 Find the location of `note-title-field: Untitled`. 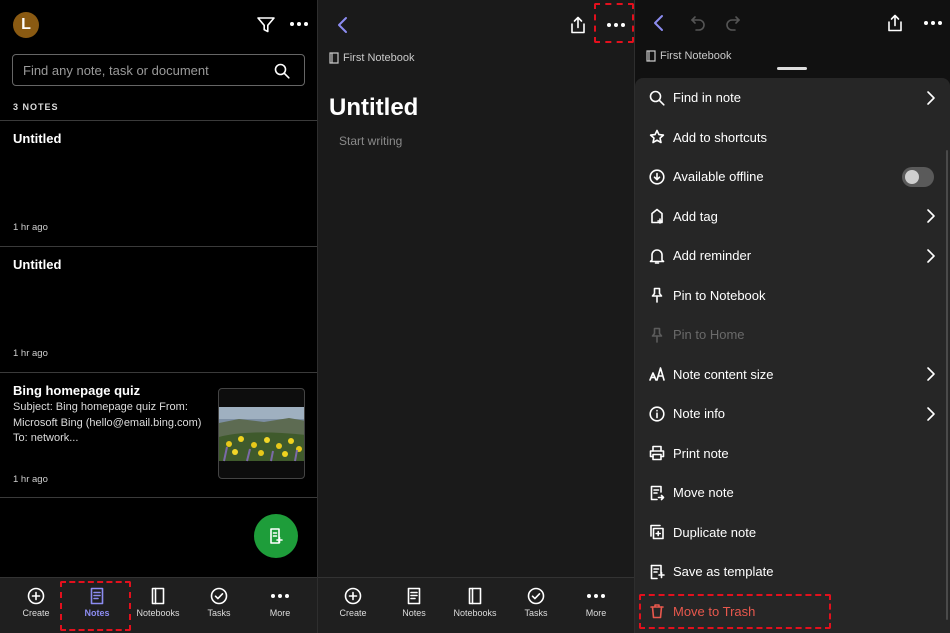

note-title-field: Untitled is located at coordinates (373, 108).